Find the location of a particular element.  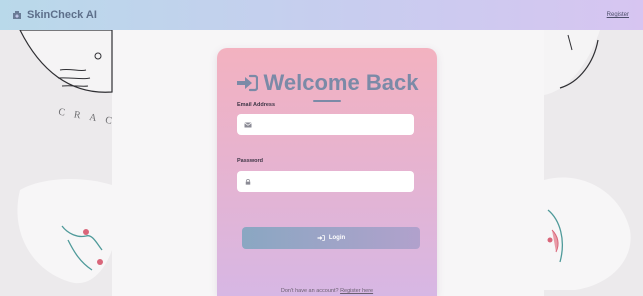

top-navbar: SkinCheck AI Register is located at coordinates (321, 15).